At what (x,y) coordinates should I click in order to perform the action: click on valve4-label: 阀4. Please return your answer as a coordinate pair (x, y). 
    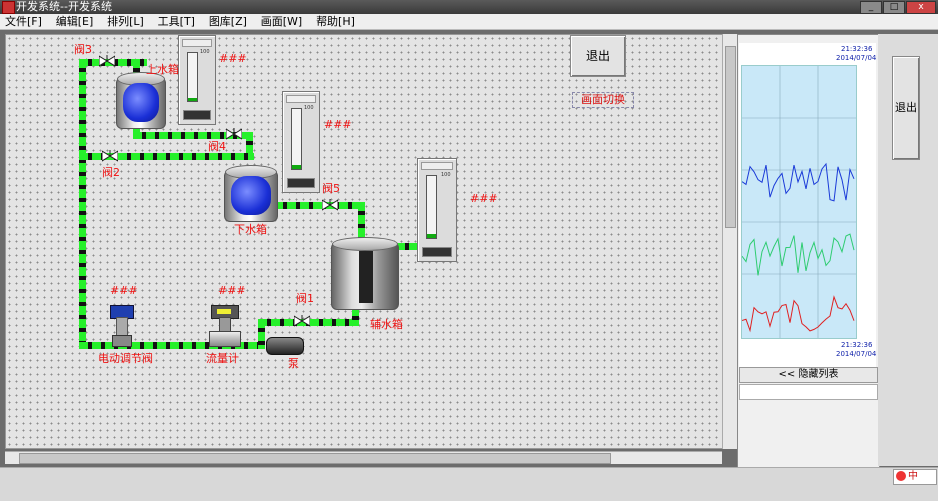
    Looking at the image, I should click on (217, 146).